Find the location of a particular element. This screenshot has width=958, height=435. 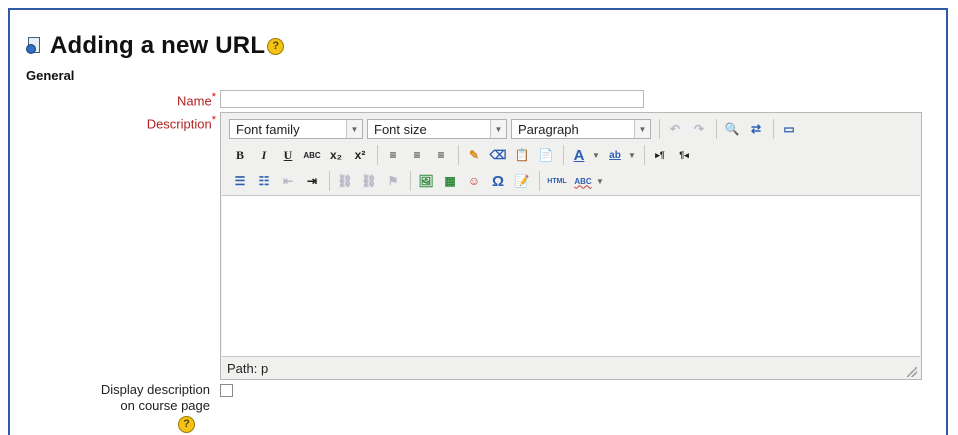

page-title: Adding a new URL is located at coordinates (158, 45).